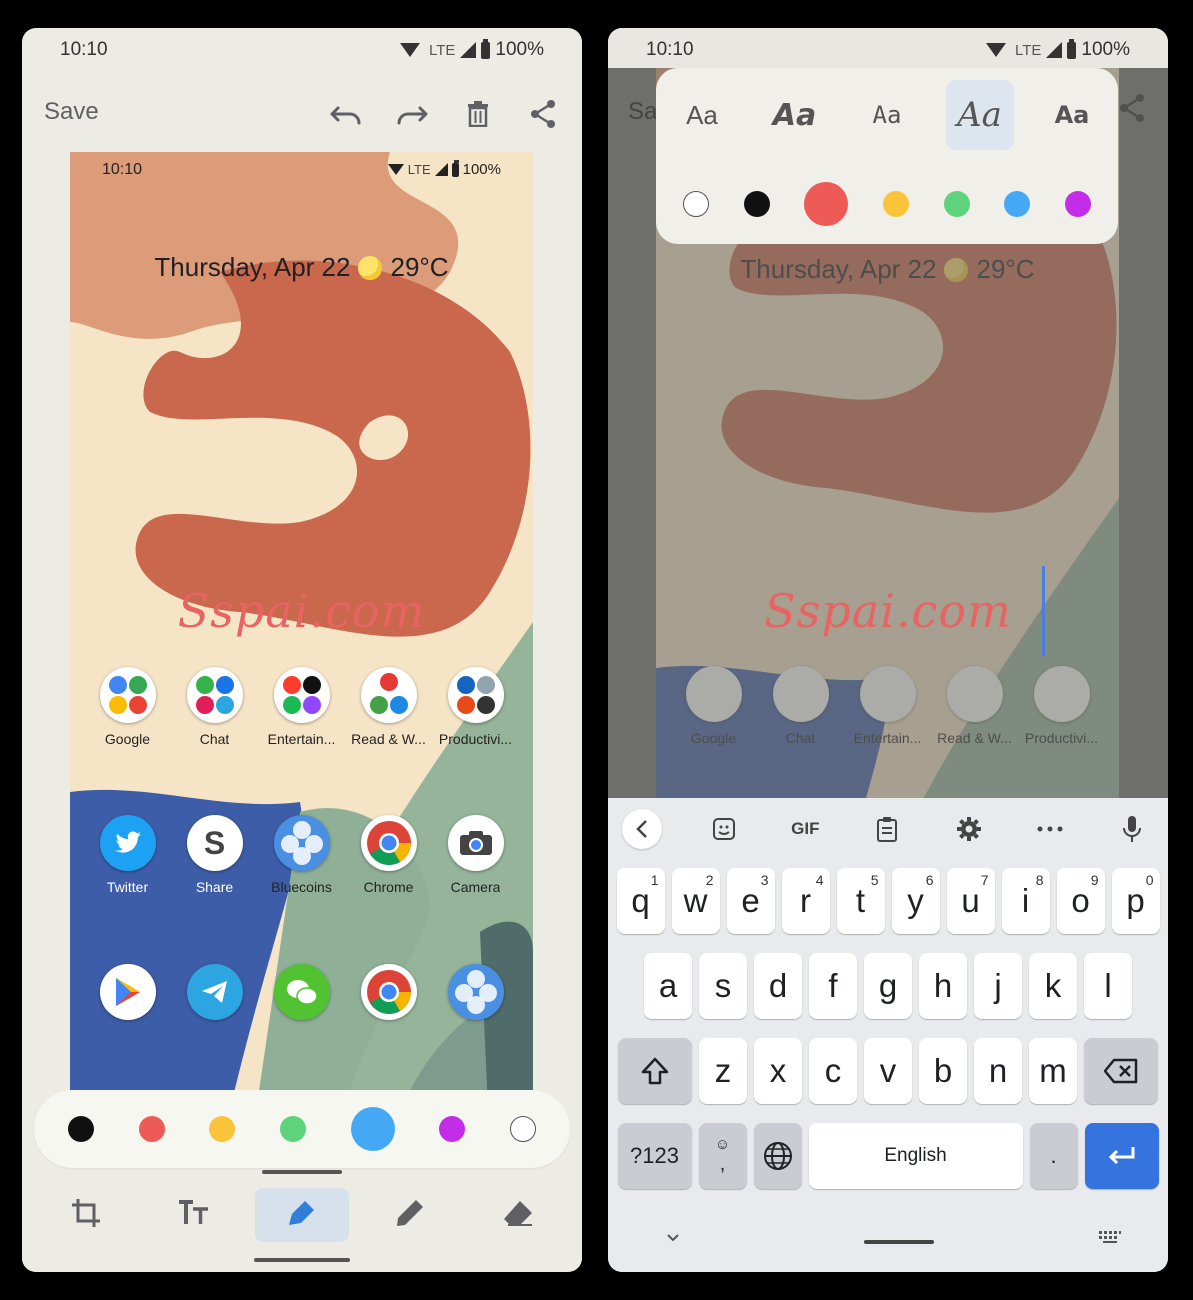 This screenshot has width=1193, height=1300. What do you see at coordinates (979, 115) in the screenshot?
I see `font-option-script: Aa` at bounding box center [979, 115].